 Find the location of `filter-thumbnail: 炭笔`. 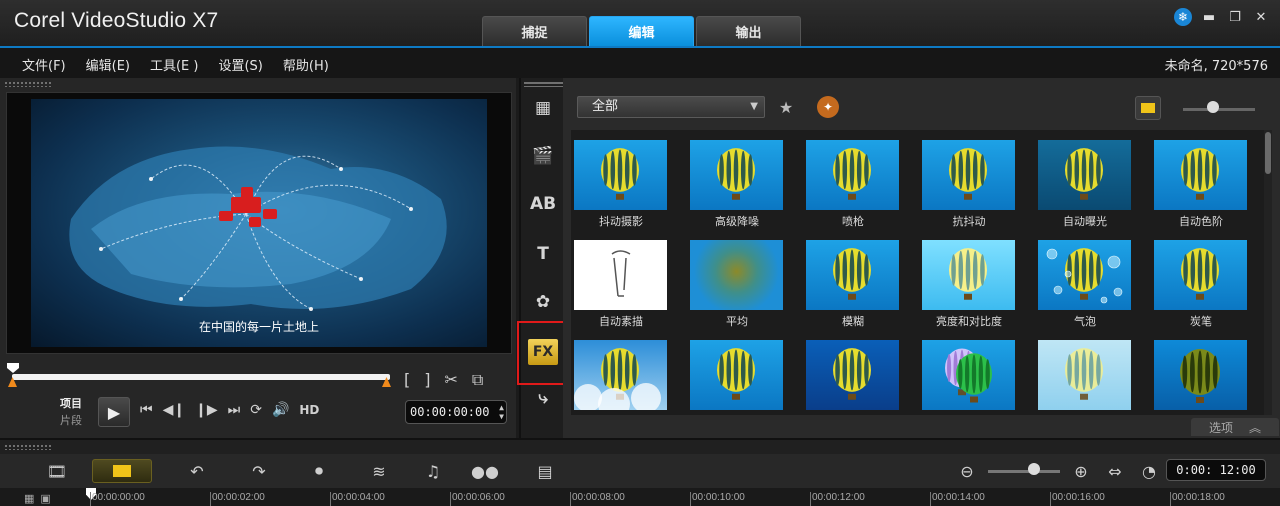

filter-thumbnail: 炭笔 is located at coordinates (1207, 280).